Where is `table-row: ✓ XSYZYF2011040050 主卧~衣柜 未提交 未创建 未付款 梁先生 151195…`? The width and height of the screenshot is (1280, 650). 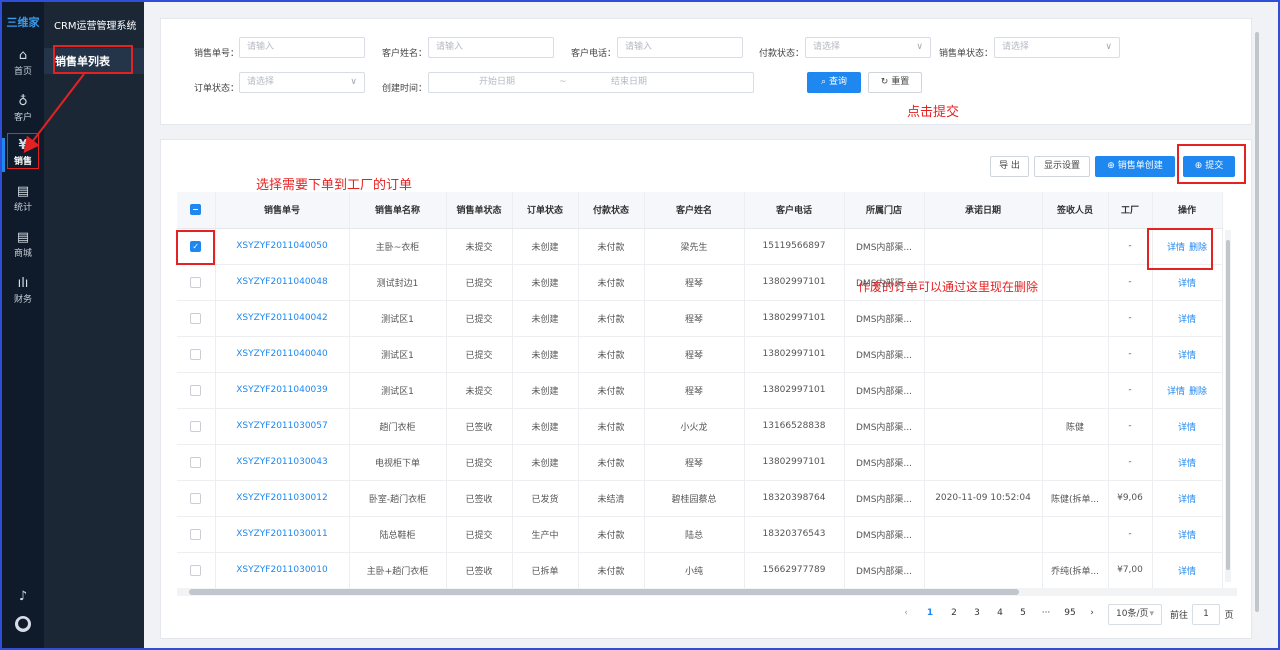 table-row: ✓ XSYZYF2011040050 主卧~衣柜 未提交 未创建 未付款 梁先生 151195… is located at coordinates (700, 246).